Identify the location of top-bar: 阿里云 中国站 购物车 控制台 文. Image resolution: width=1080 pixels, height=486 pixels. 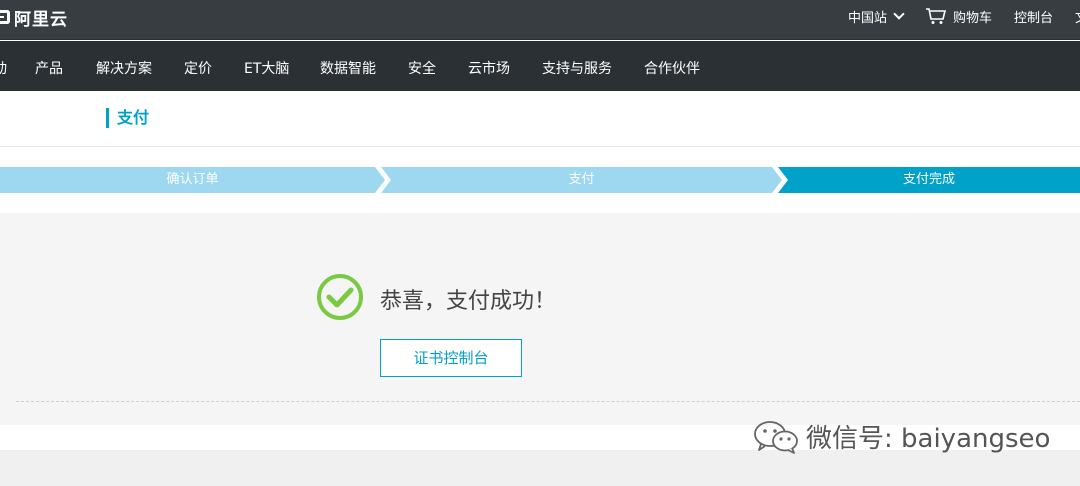
(540, 20).